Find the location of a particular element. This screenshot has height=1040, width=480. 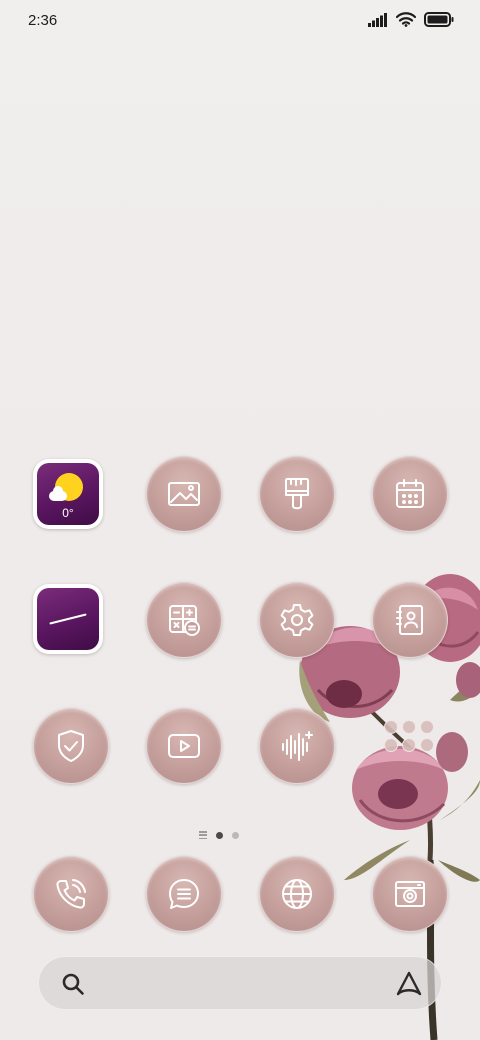

calendar-icon is located at coordinates (410, 494).